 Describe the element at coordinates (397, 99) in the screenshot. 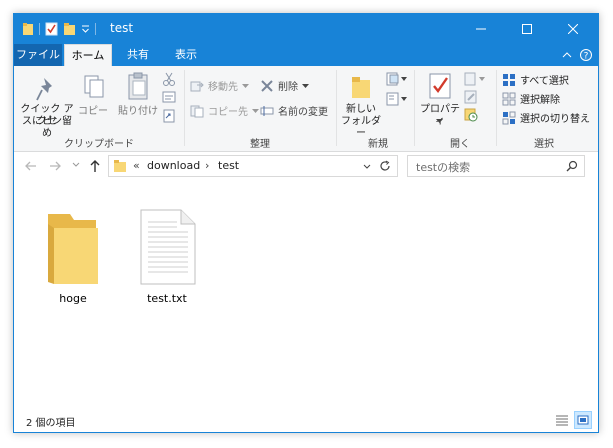

I see `easy-access-icon` at that location.